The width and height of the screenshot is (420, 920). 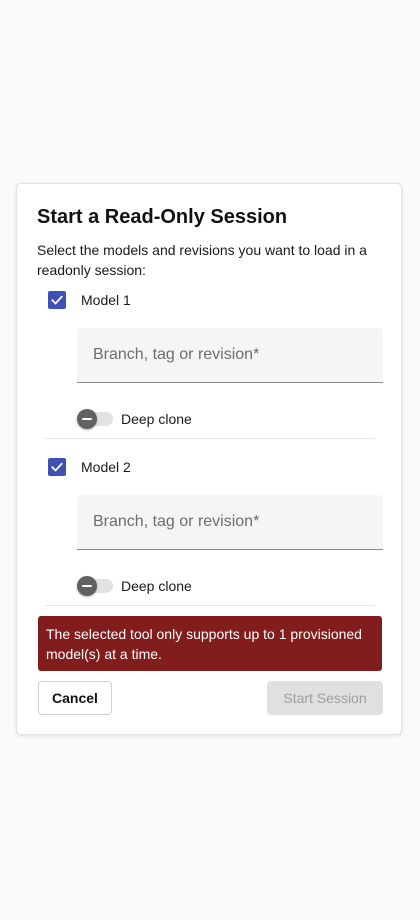 What do you see at coordinates (75, 698) in the screenshot?
I see `cancel-button: Cancel` at bounding box center [75, 698].